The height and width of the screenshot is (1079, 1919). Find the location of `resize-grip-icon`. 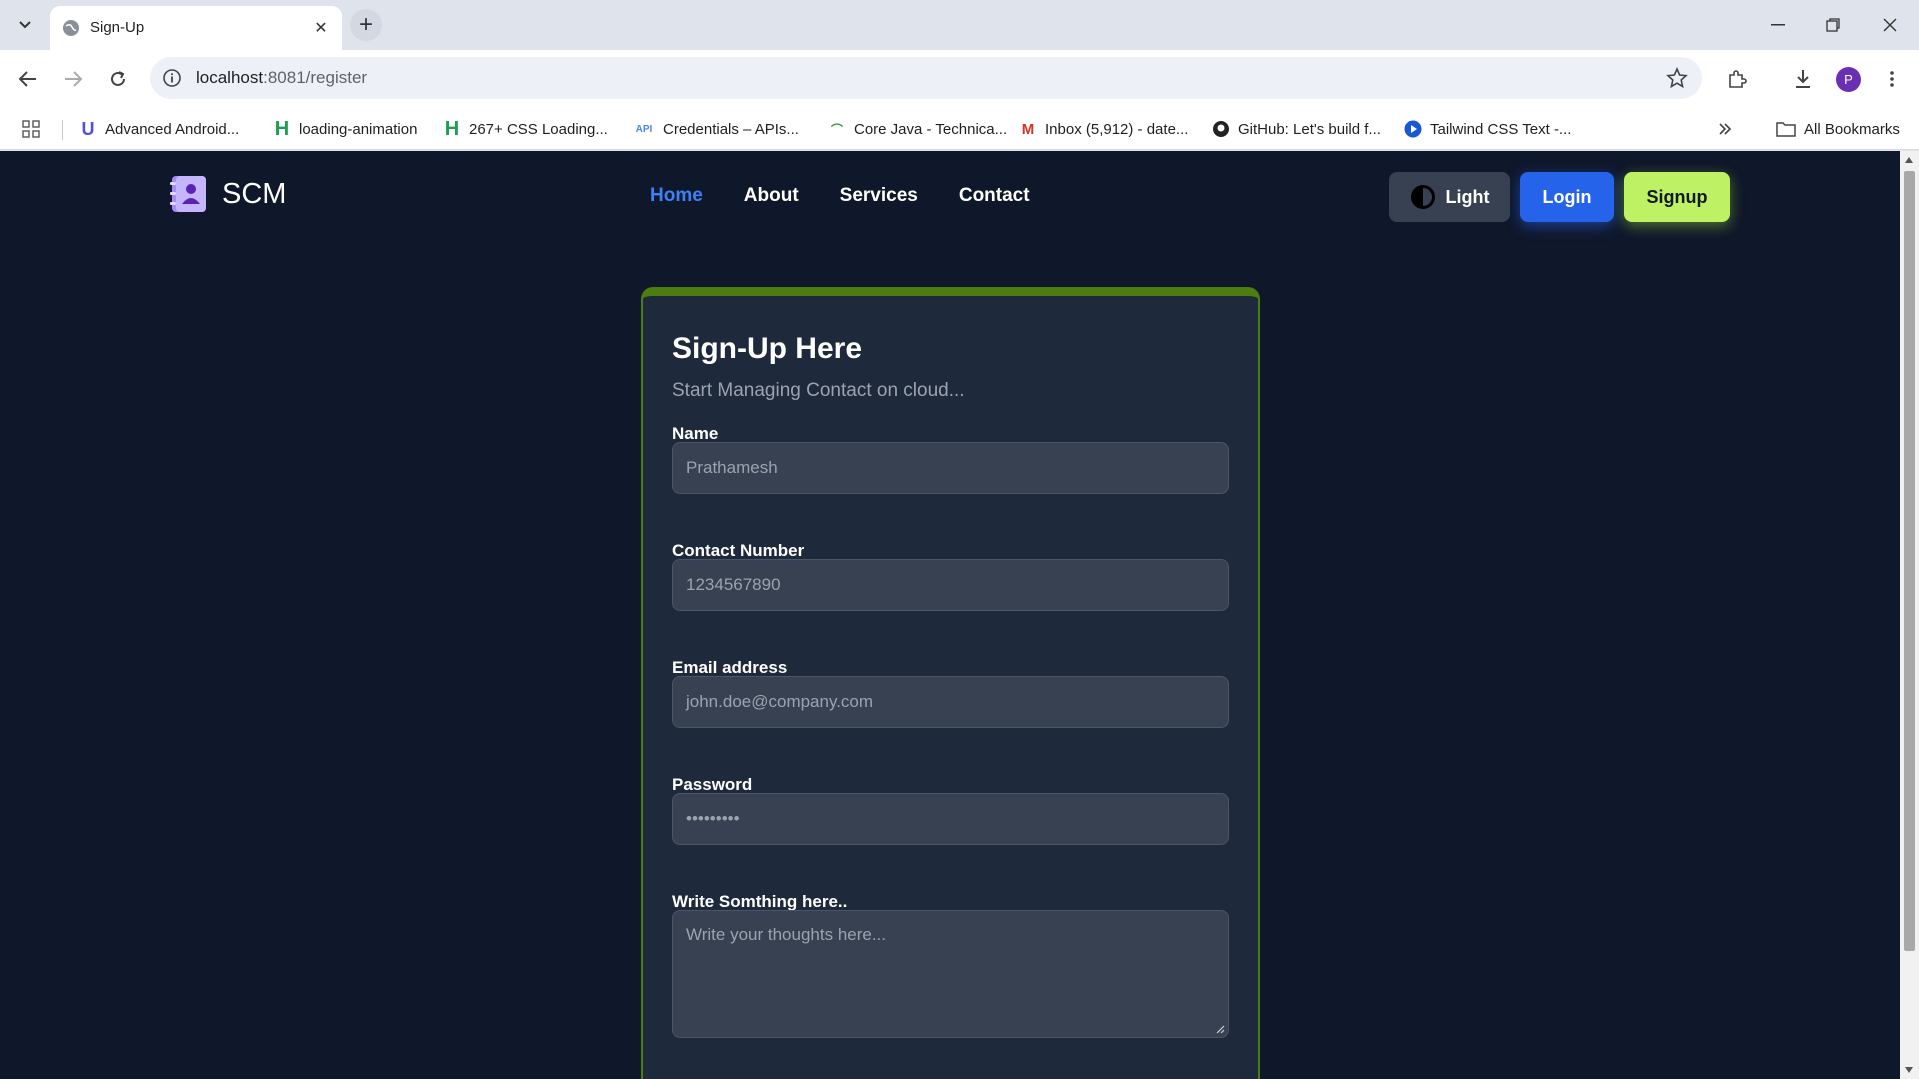

resize-grip-icon is located at coordinates (1220, 1029).